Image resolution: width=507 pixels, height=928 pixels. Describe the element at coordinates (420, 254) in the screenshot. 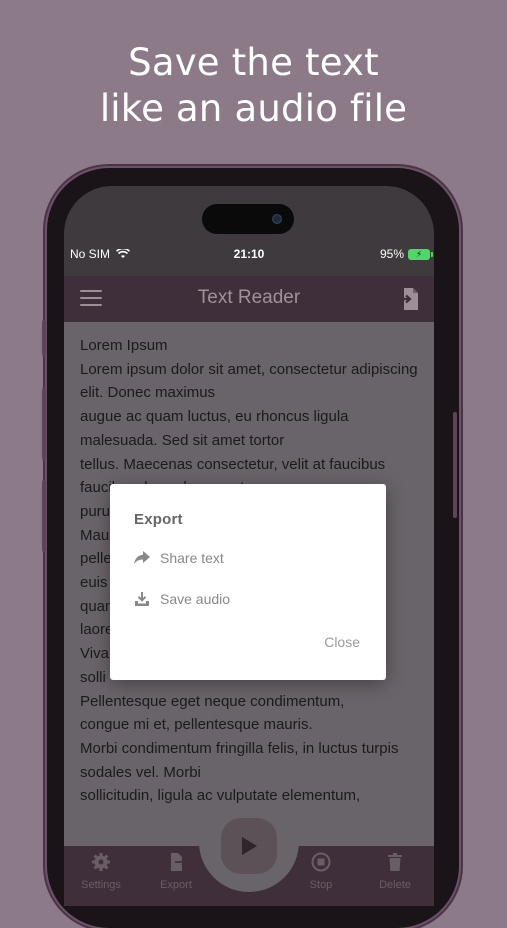

I see `battery-charging-icon: ⚡` at that location.